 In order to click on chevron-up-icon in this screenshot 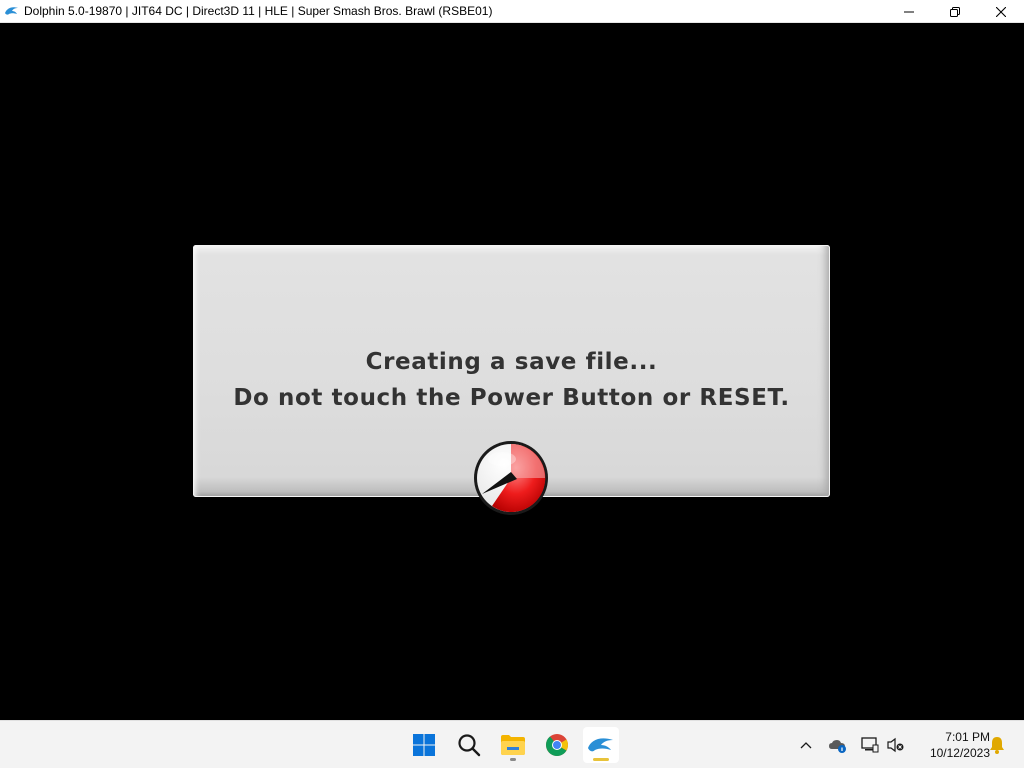, I will do `click(806, 745)`.